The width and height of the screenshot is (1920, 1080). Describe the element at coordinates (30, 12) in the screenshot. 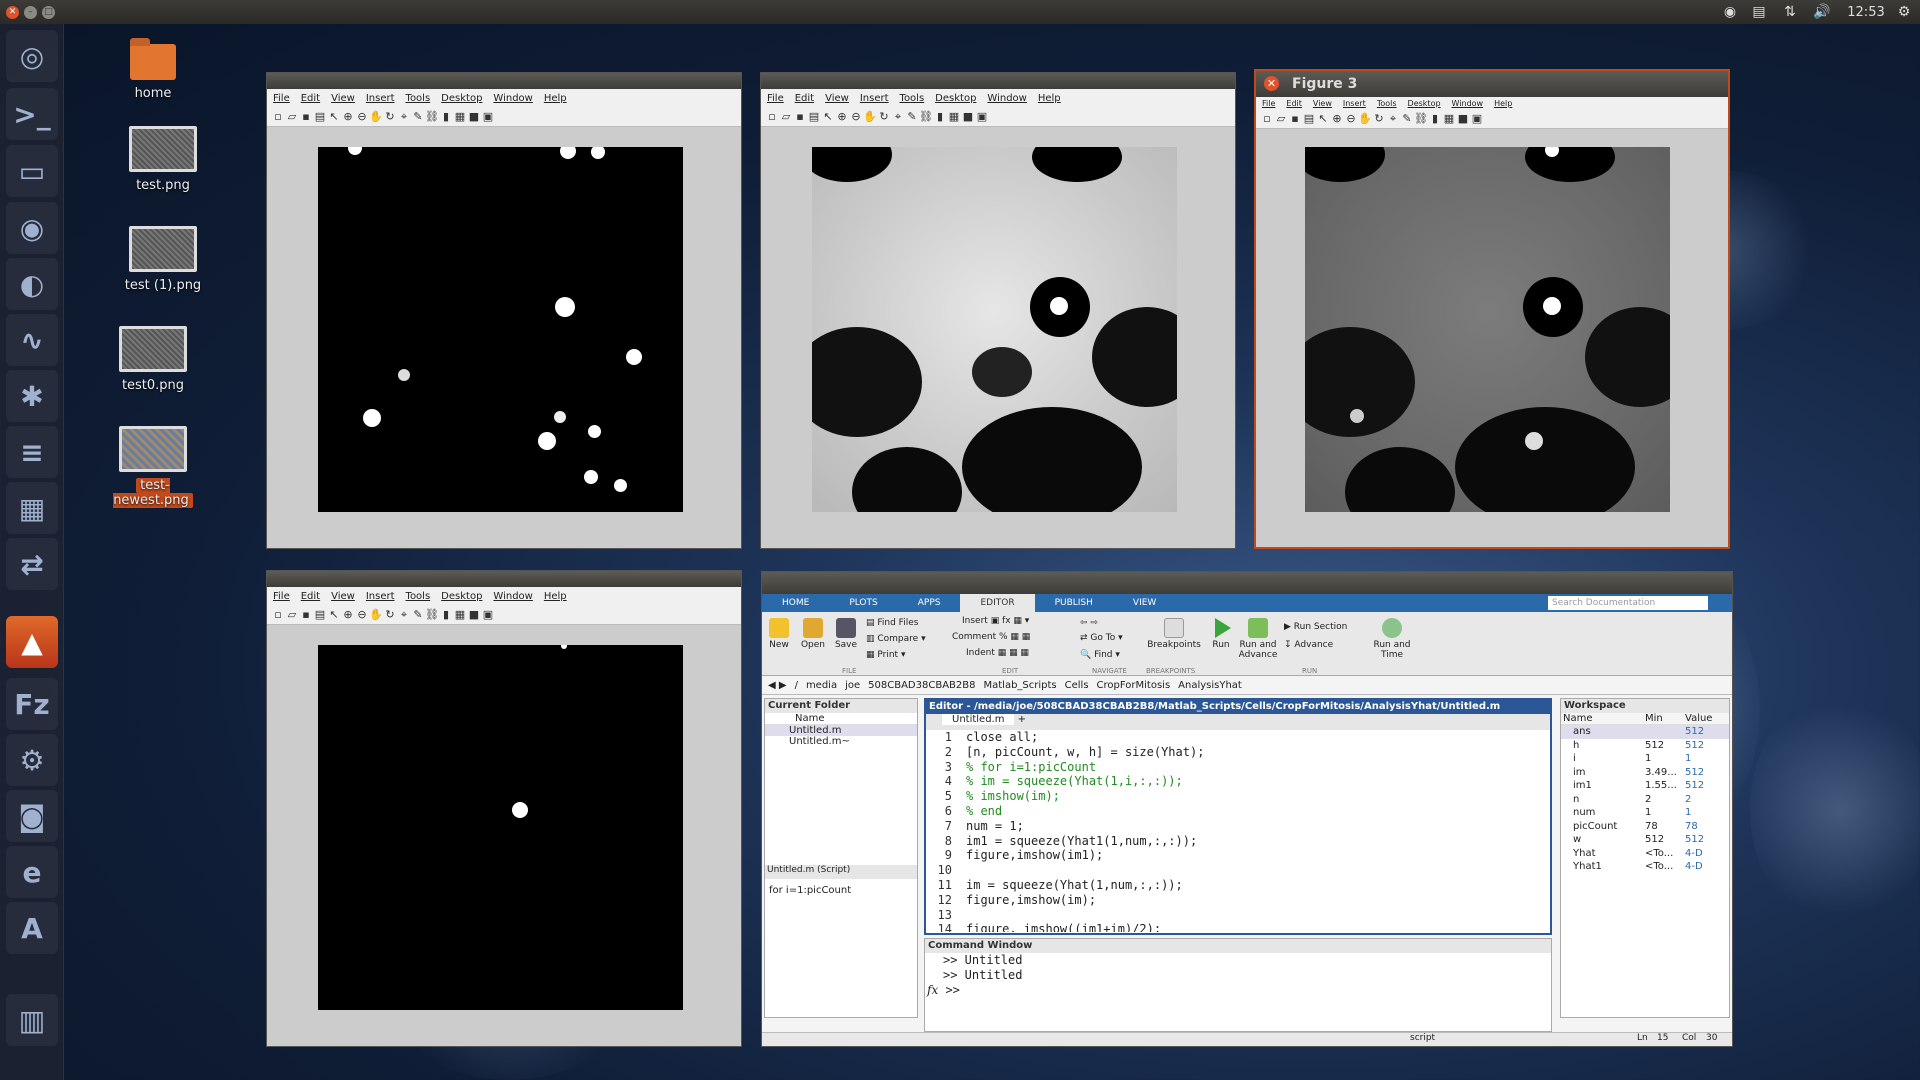

I see `minimize-icon: –` at that location.